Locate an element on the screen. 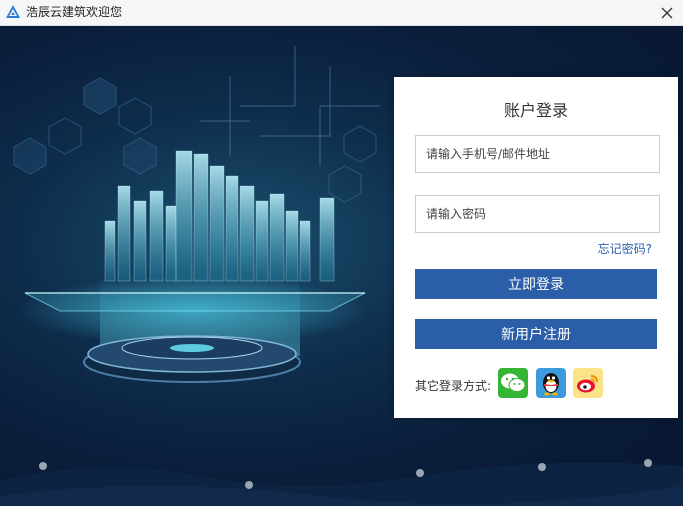 This screenshot has width=683, height=506. account-input is located at coordinates (537, 154).